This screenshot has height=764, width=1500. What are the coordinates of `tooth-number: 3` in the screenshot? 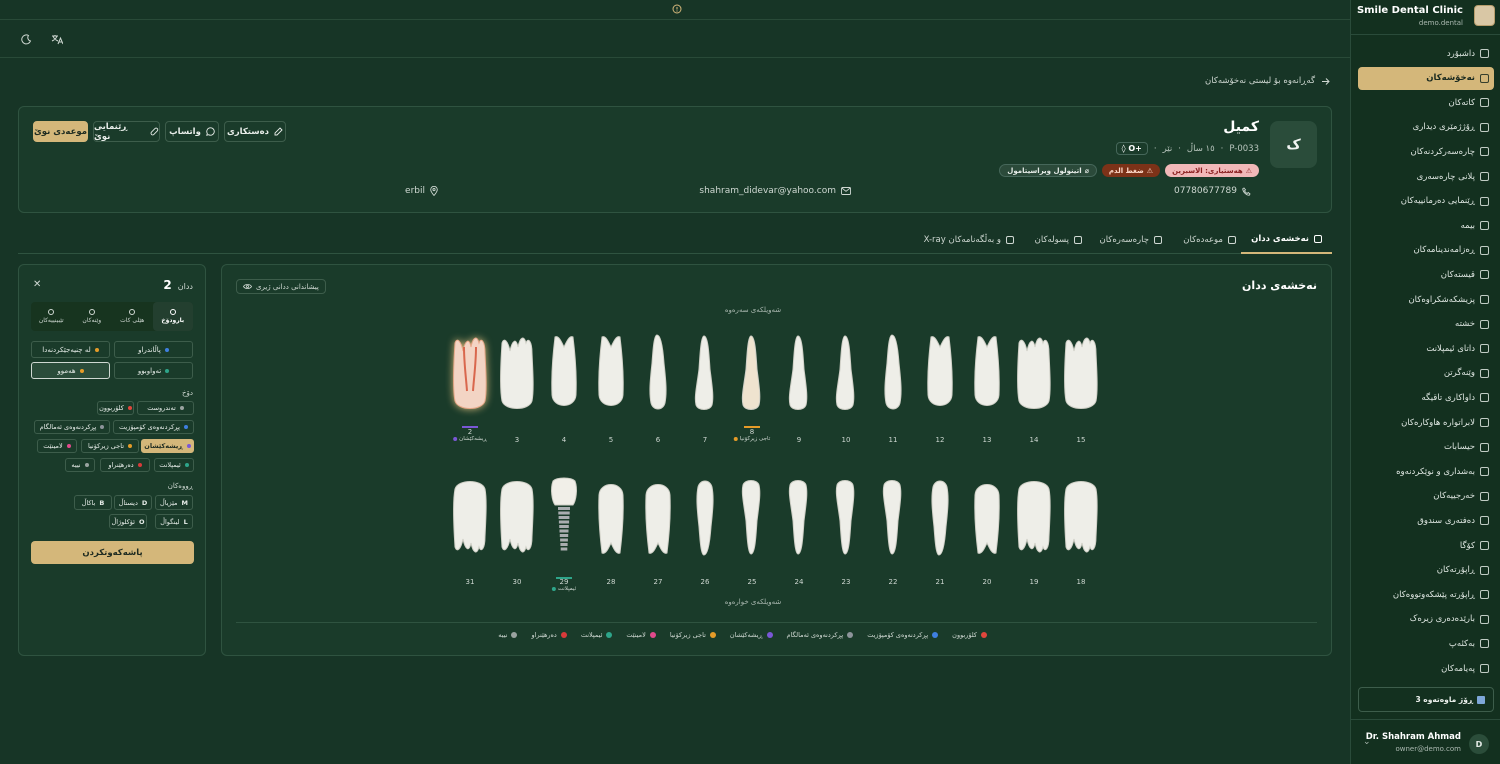 It's located at (517, 440).